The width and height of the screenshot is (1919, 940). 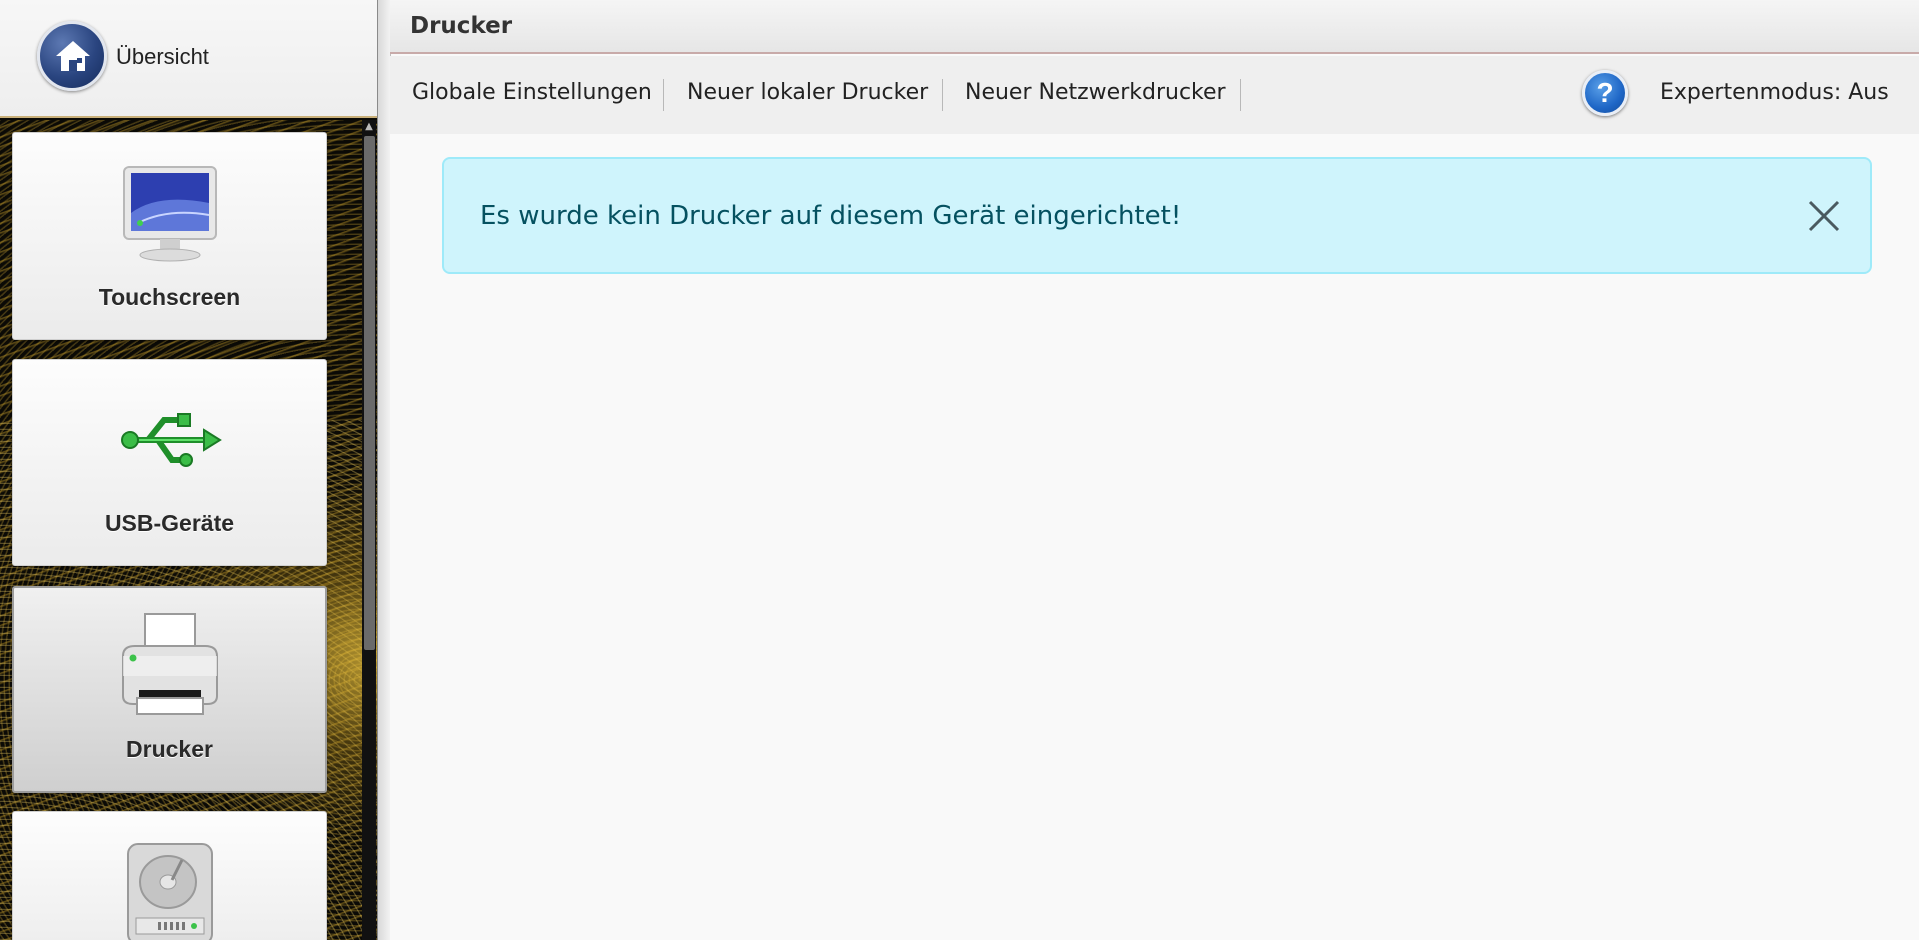 I want to click on expert-mode-toggle: Expertenmodus: Aus, so click(x=1774, y=92).